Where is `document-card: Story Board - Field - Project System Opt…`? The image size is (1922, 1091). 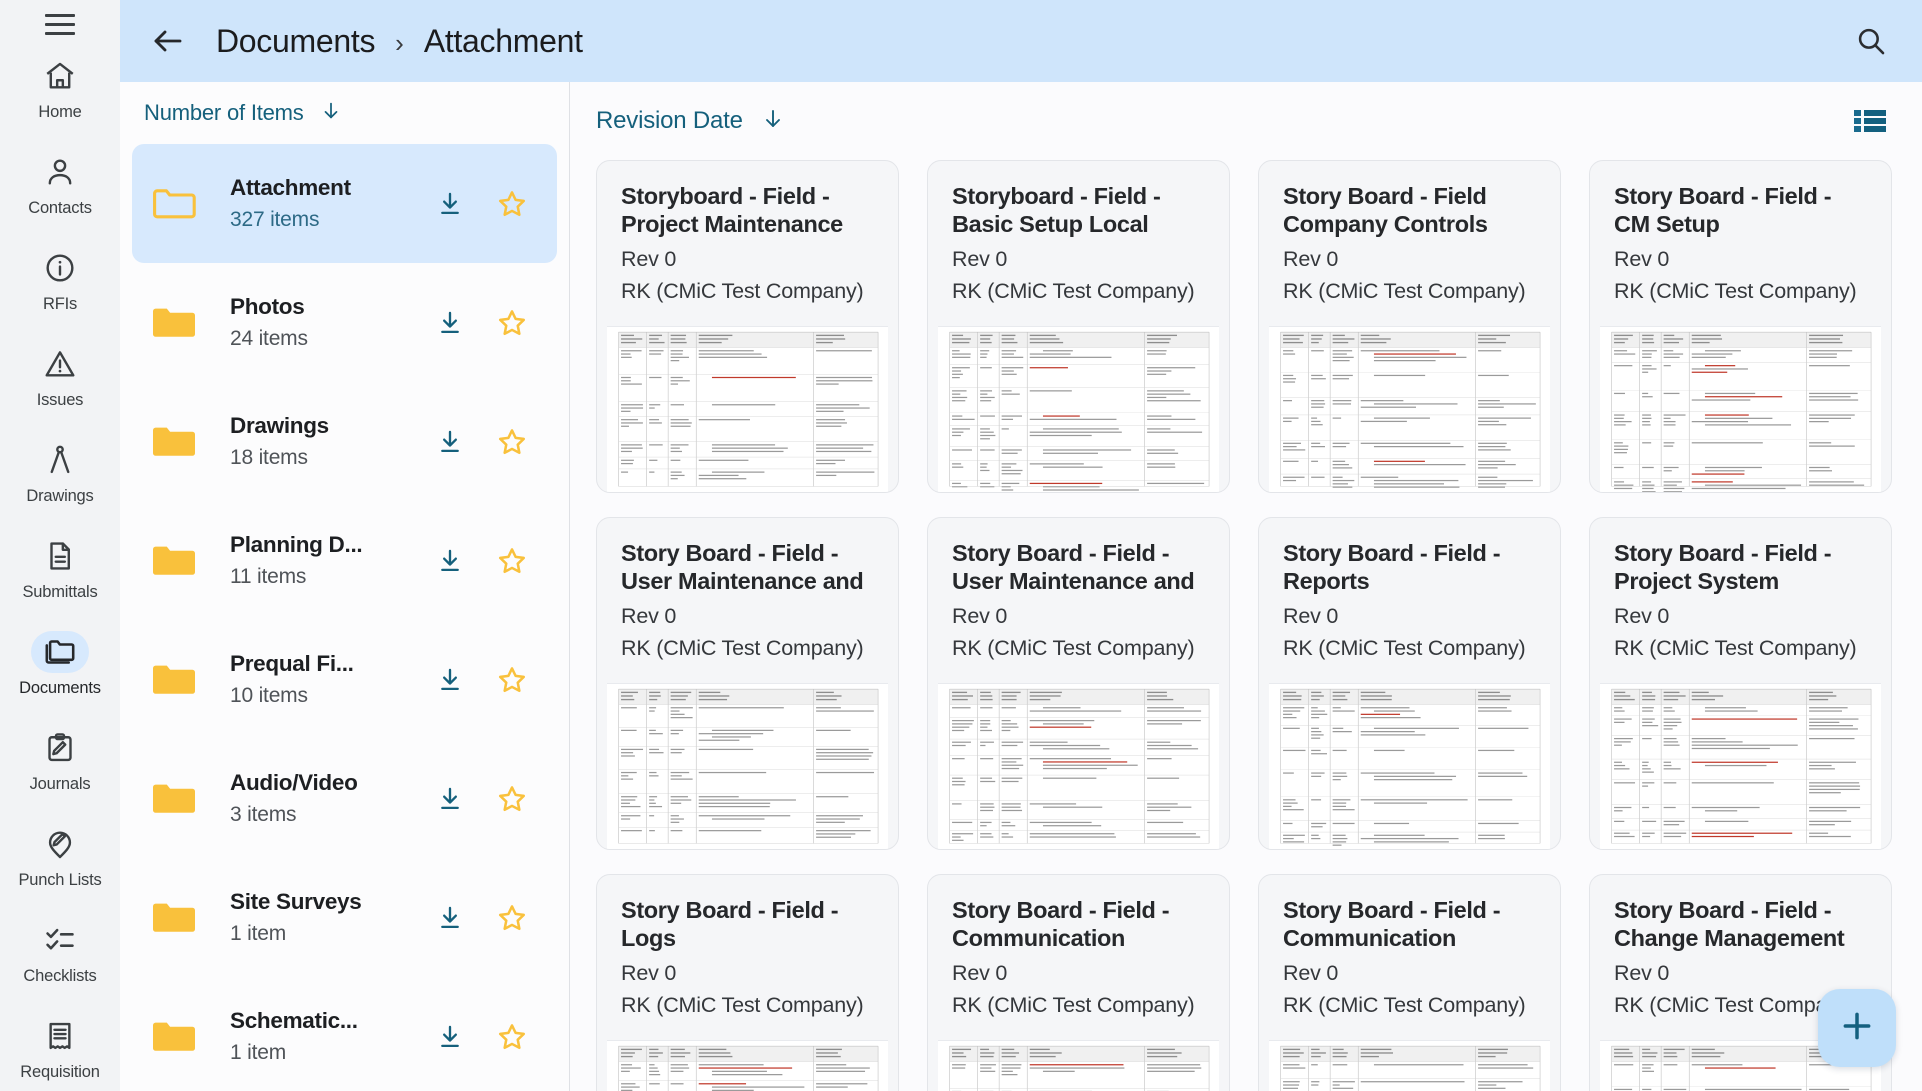 document-card: Story Board - Field - Project System Opt… is located at coordinates (1740, 683).